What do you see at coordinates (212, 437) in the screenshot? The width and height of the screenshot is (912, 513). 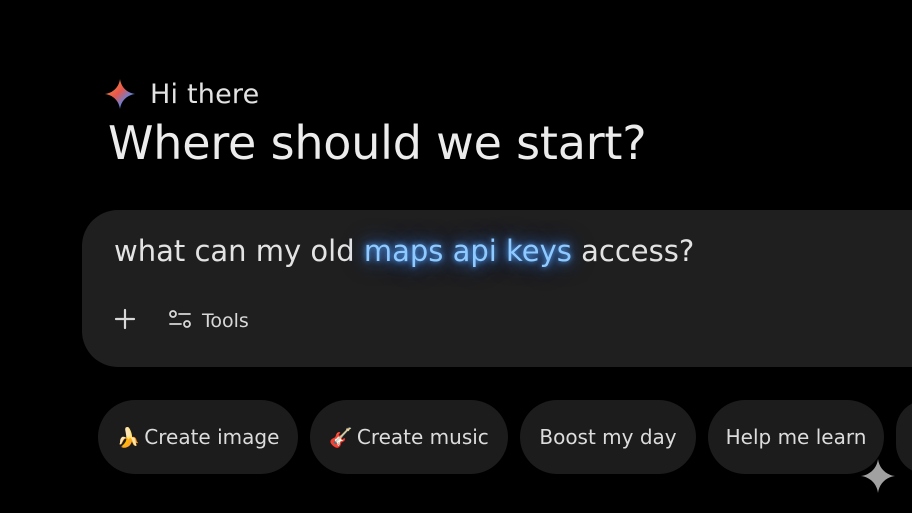 I see `chip-label: Create image` at bounding box center [212, 437].